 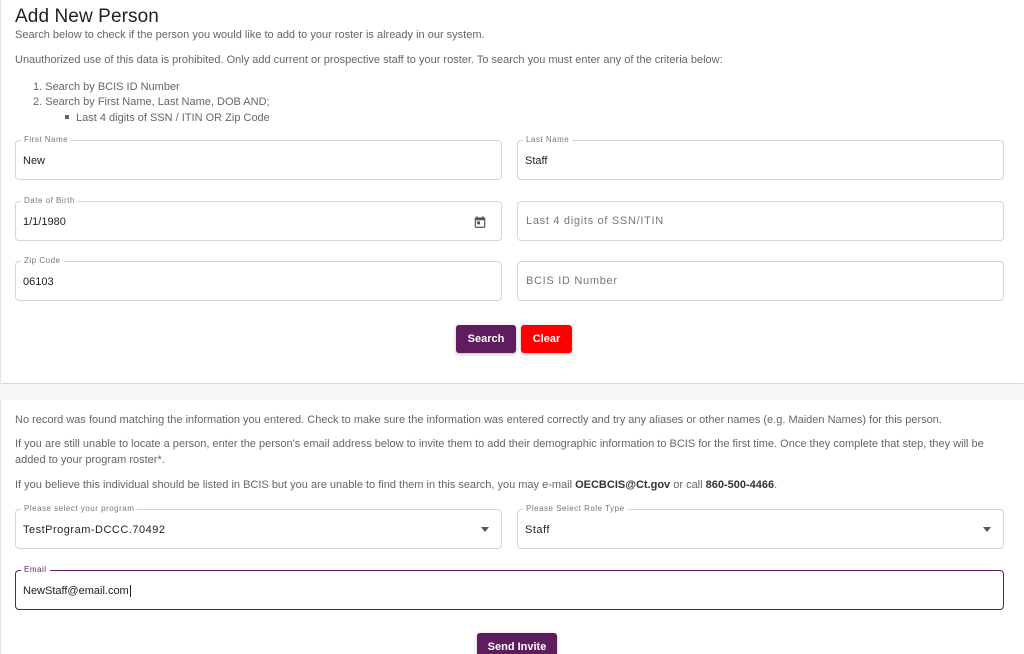 I want to click on text-cursor, so click(x=130, y=591).